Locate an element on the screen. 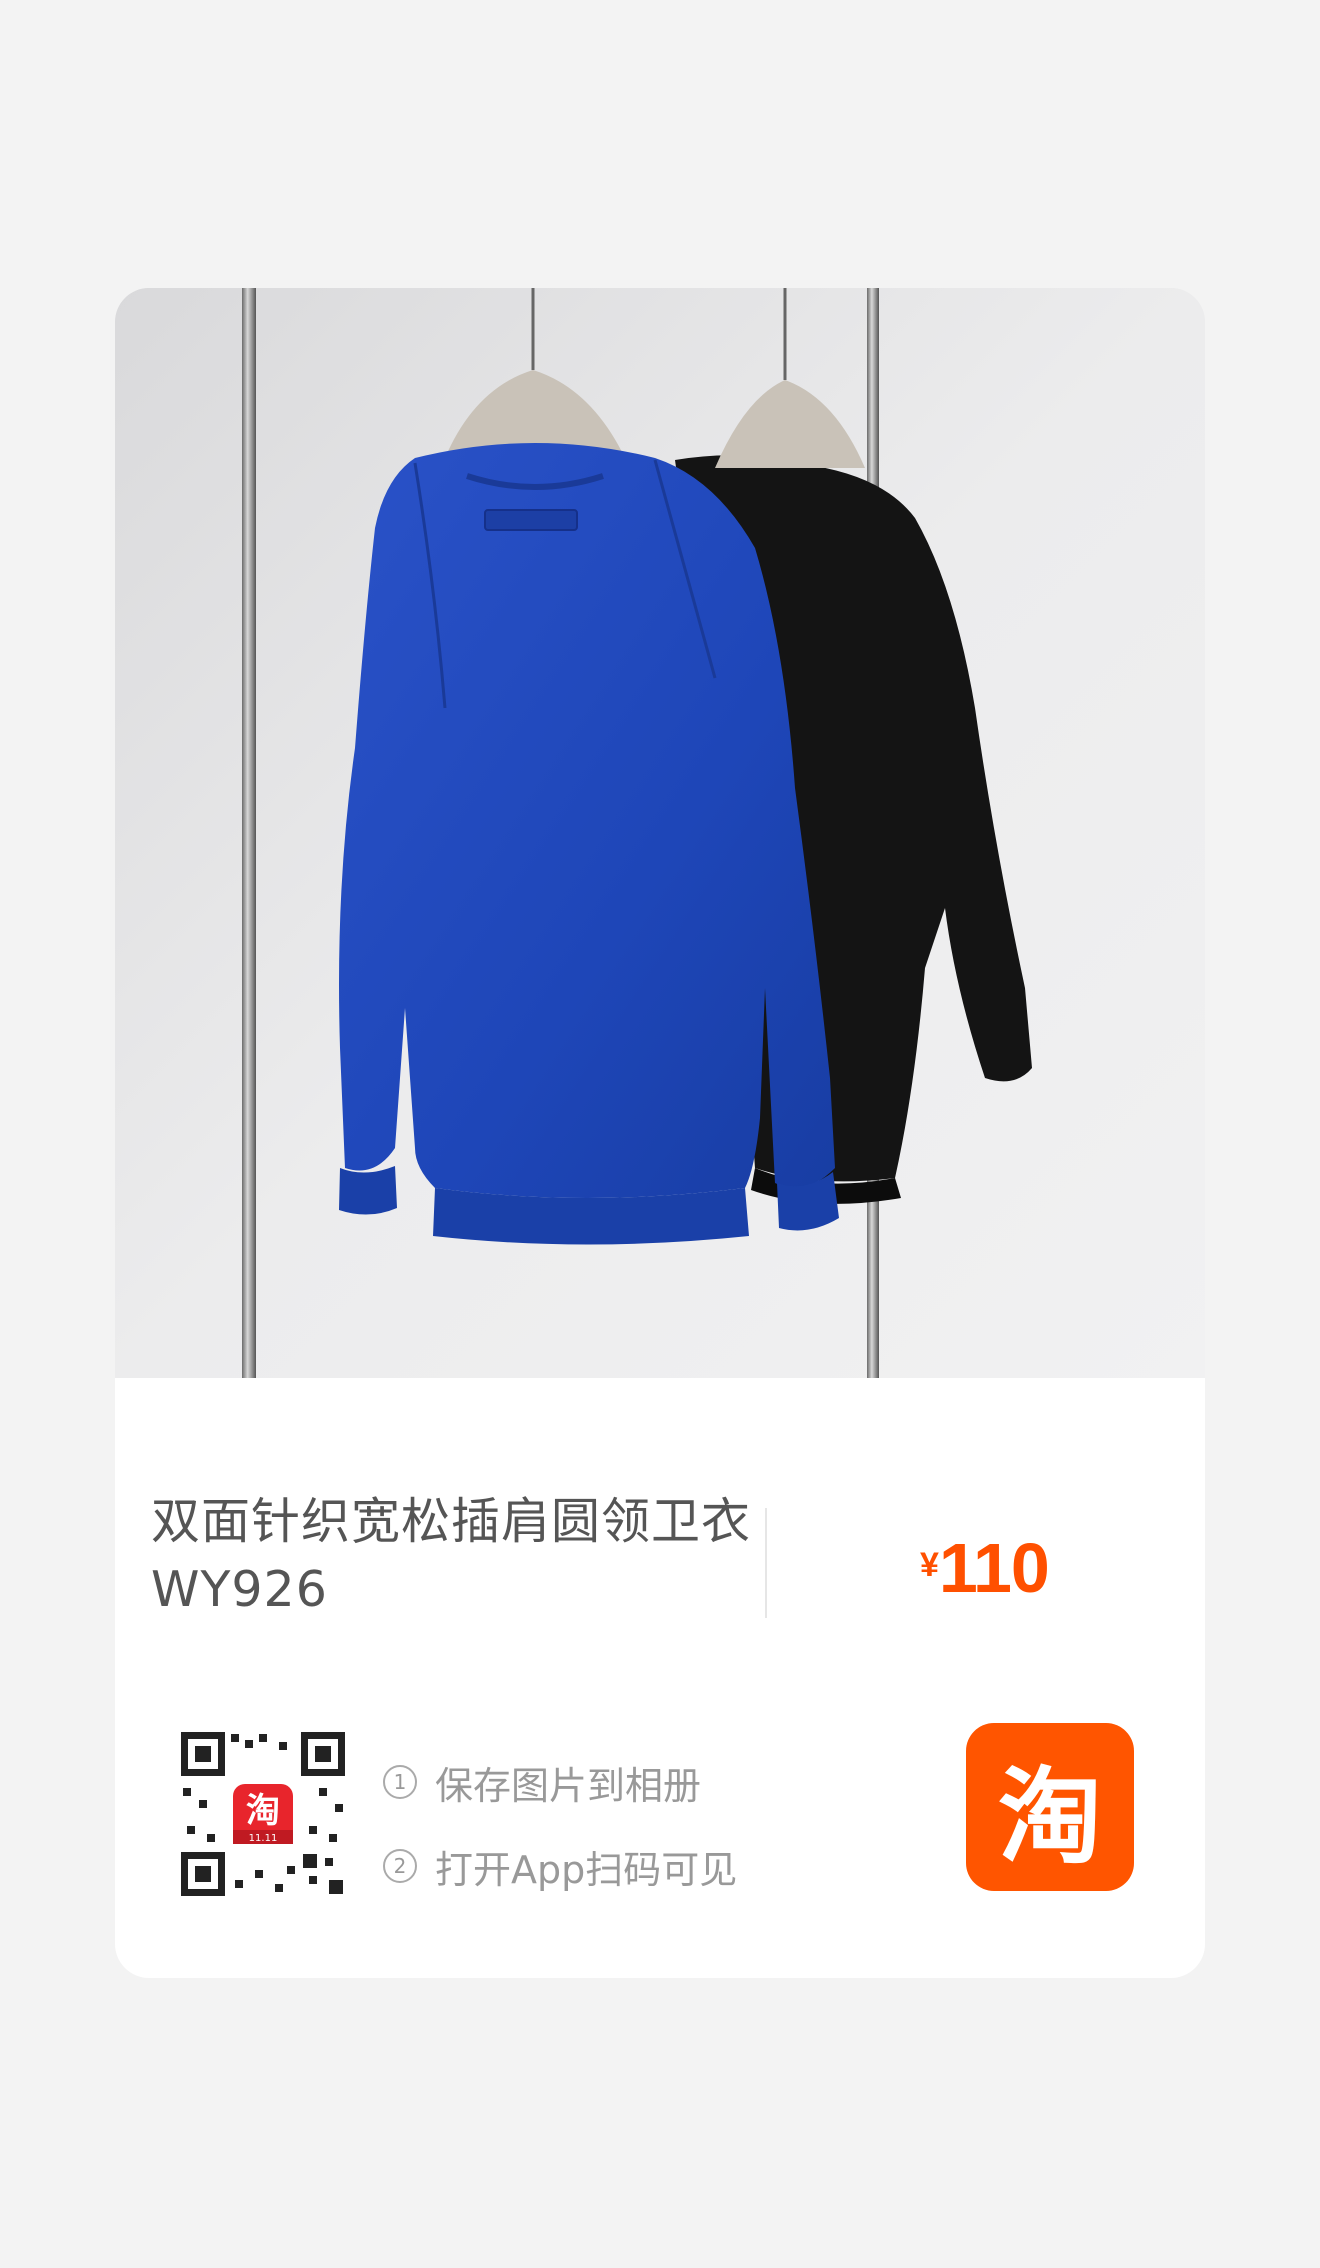 The height and width of the screenshot is (2268, 1320). step-save-image: 1 保存图片到相册 is located at coordinates (560, 1782).